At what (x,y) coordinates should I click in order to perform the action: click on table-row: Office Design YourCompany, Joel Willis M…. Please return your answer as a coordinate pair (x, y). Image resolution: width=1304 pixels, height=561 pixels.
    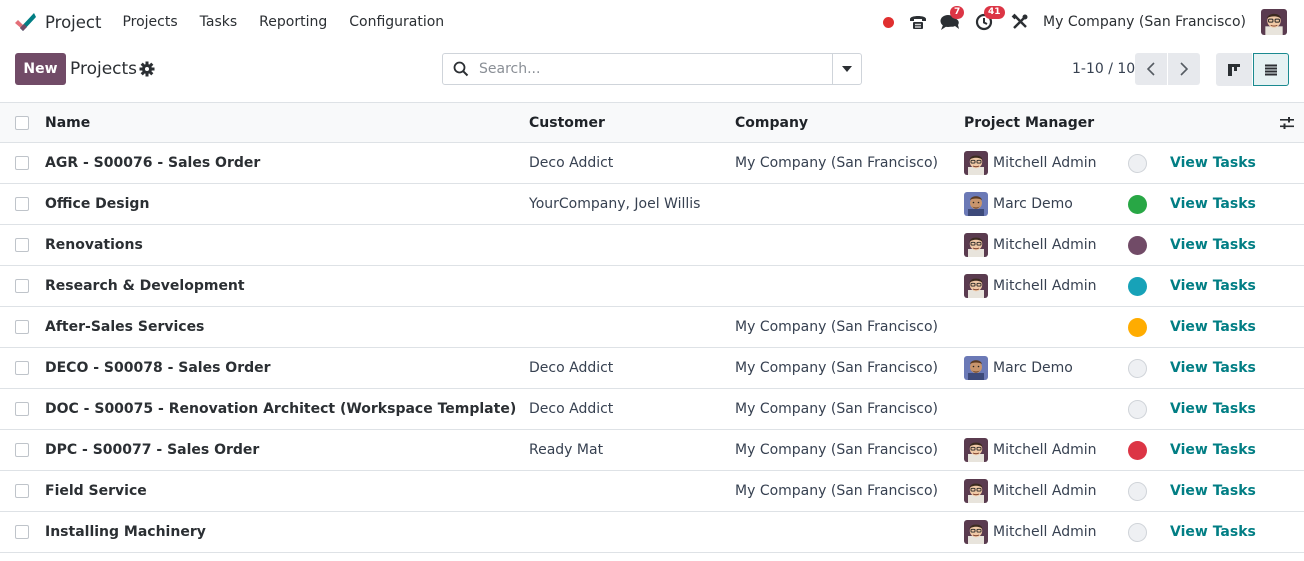
    Looking at the image, I should click on (652, 204).